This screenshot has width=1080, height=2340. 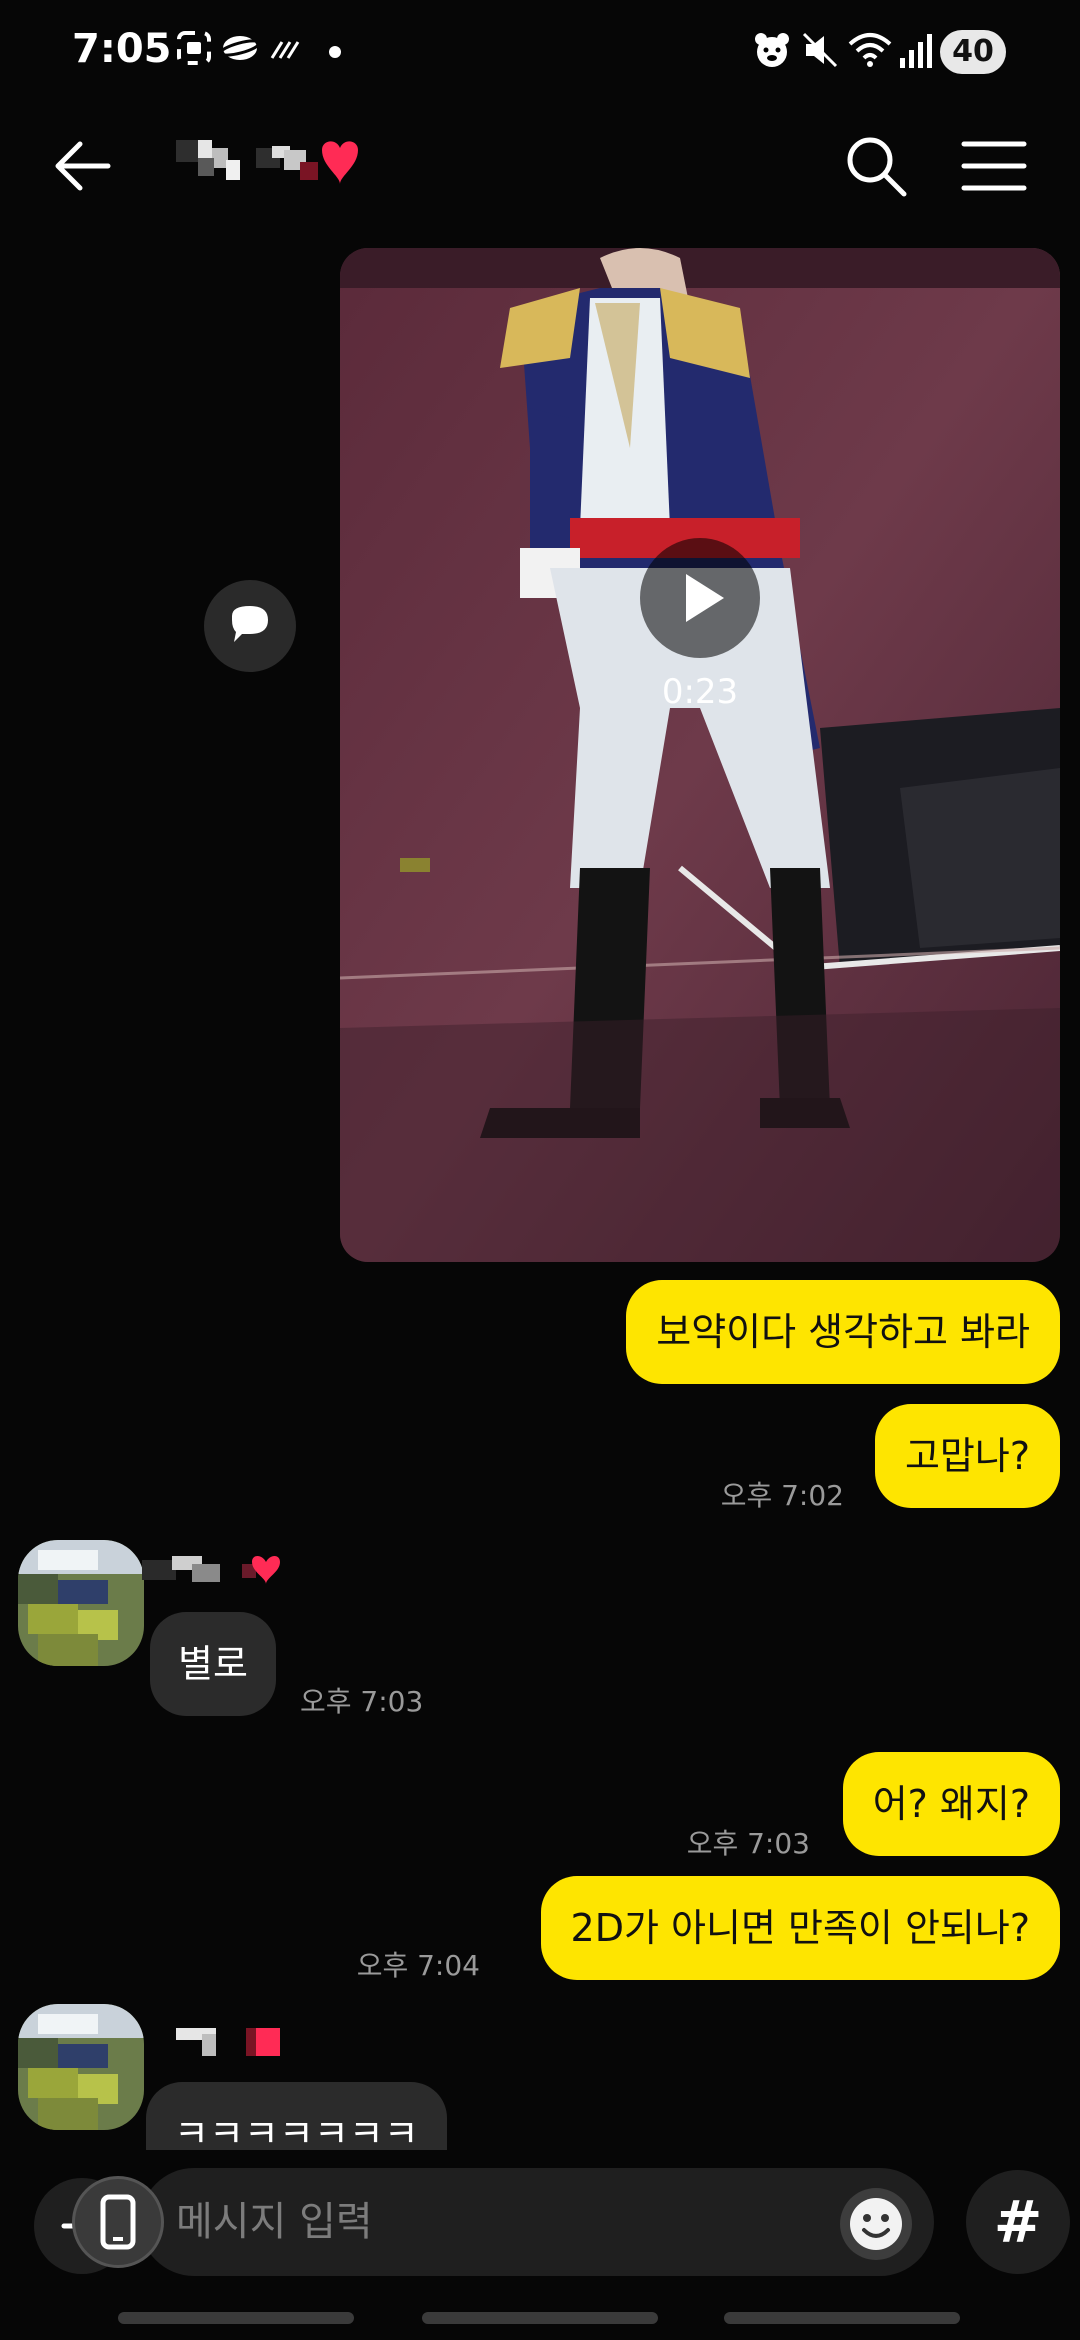 What do you see at coordinates (537, 2222) in the screenshot?
I see `message-input` at bounding box center [537, 2222].